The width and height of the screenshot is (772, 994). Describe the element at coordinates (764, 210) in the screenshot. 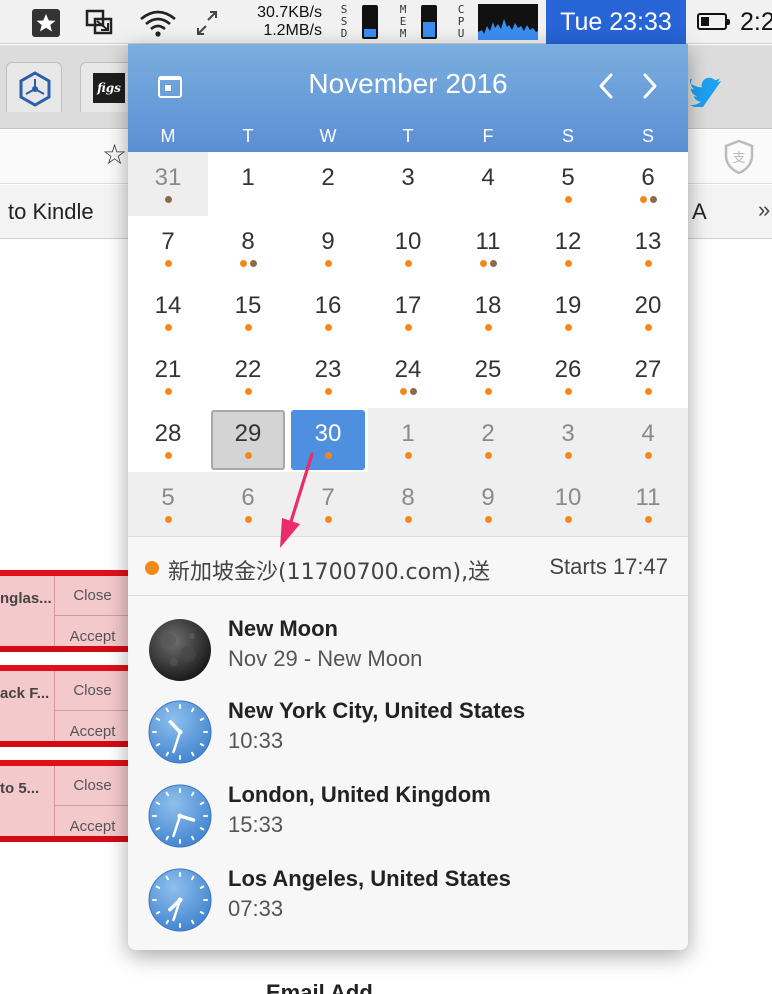

I see `bookmarks-more-chevron: »` at that location.